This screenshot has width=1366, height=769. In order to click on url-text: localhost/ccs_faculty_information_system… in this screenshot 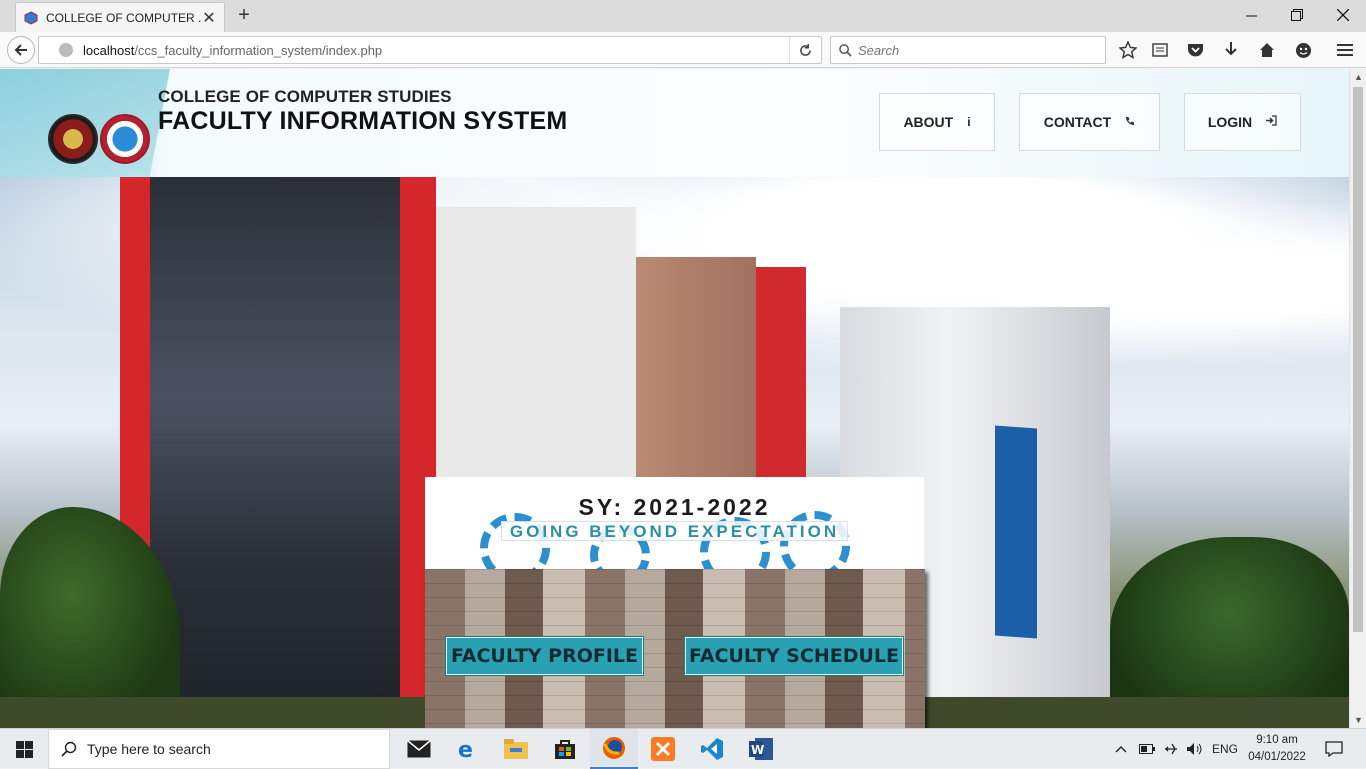, I will do `click(436, 50)`.